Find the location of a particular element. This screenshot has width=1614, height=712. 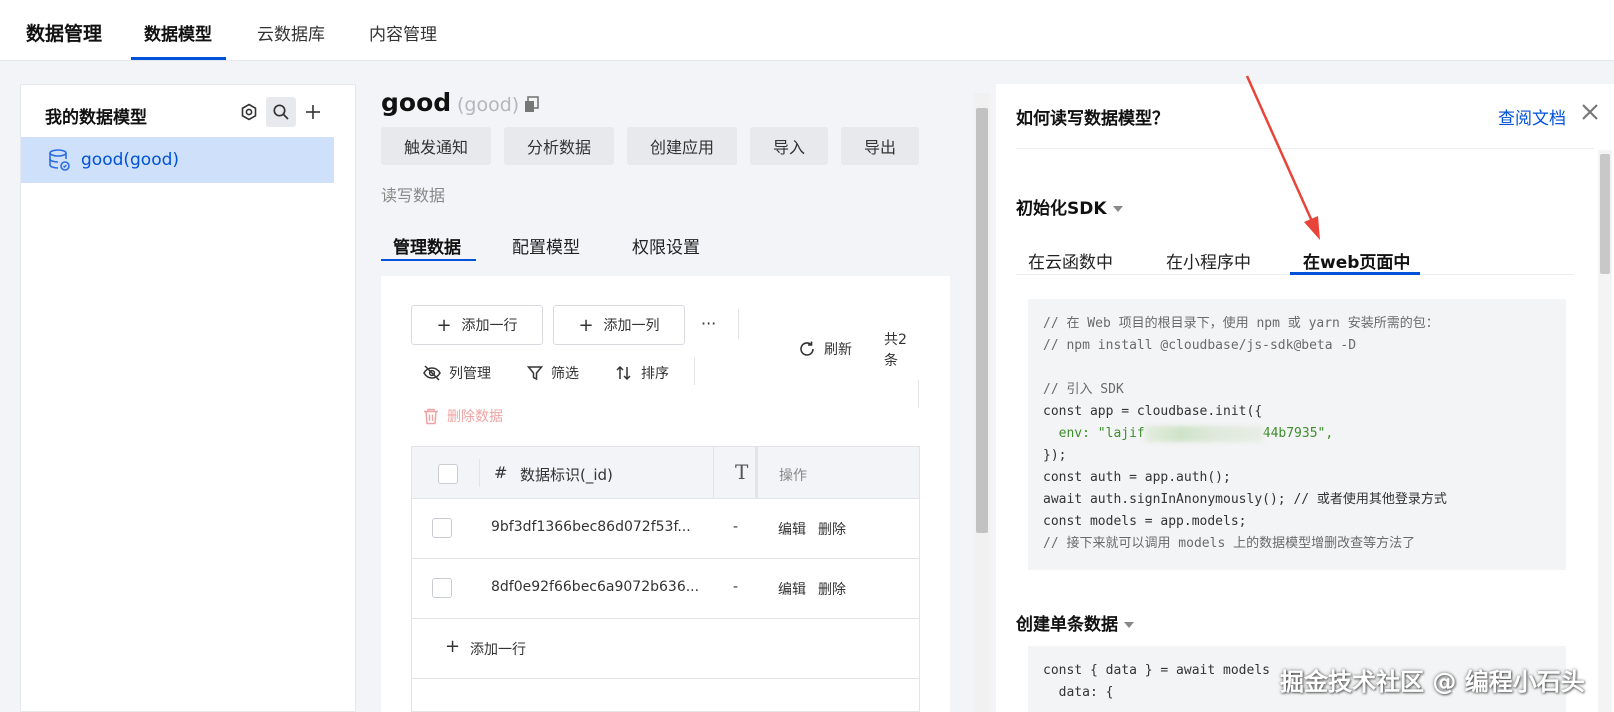

sort-button: 排序 is located at coordinates (642, 373).